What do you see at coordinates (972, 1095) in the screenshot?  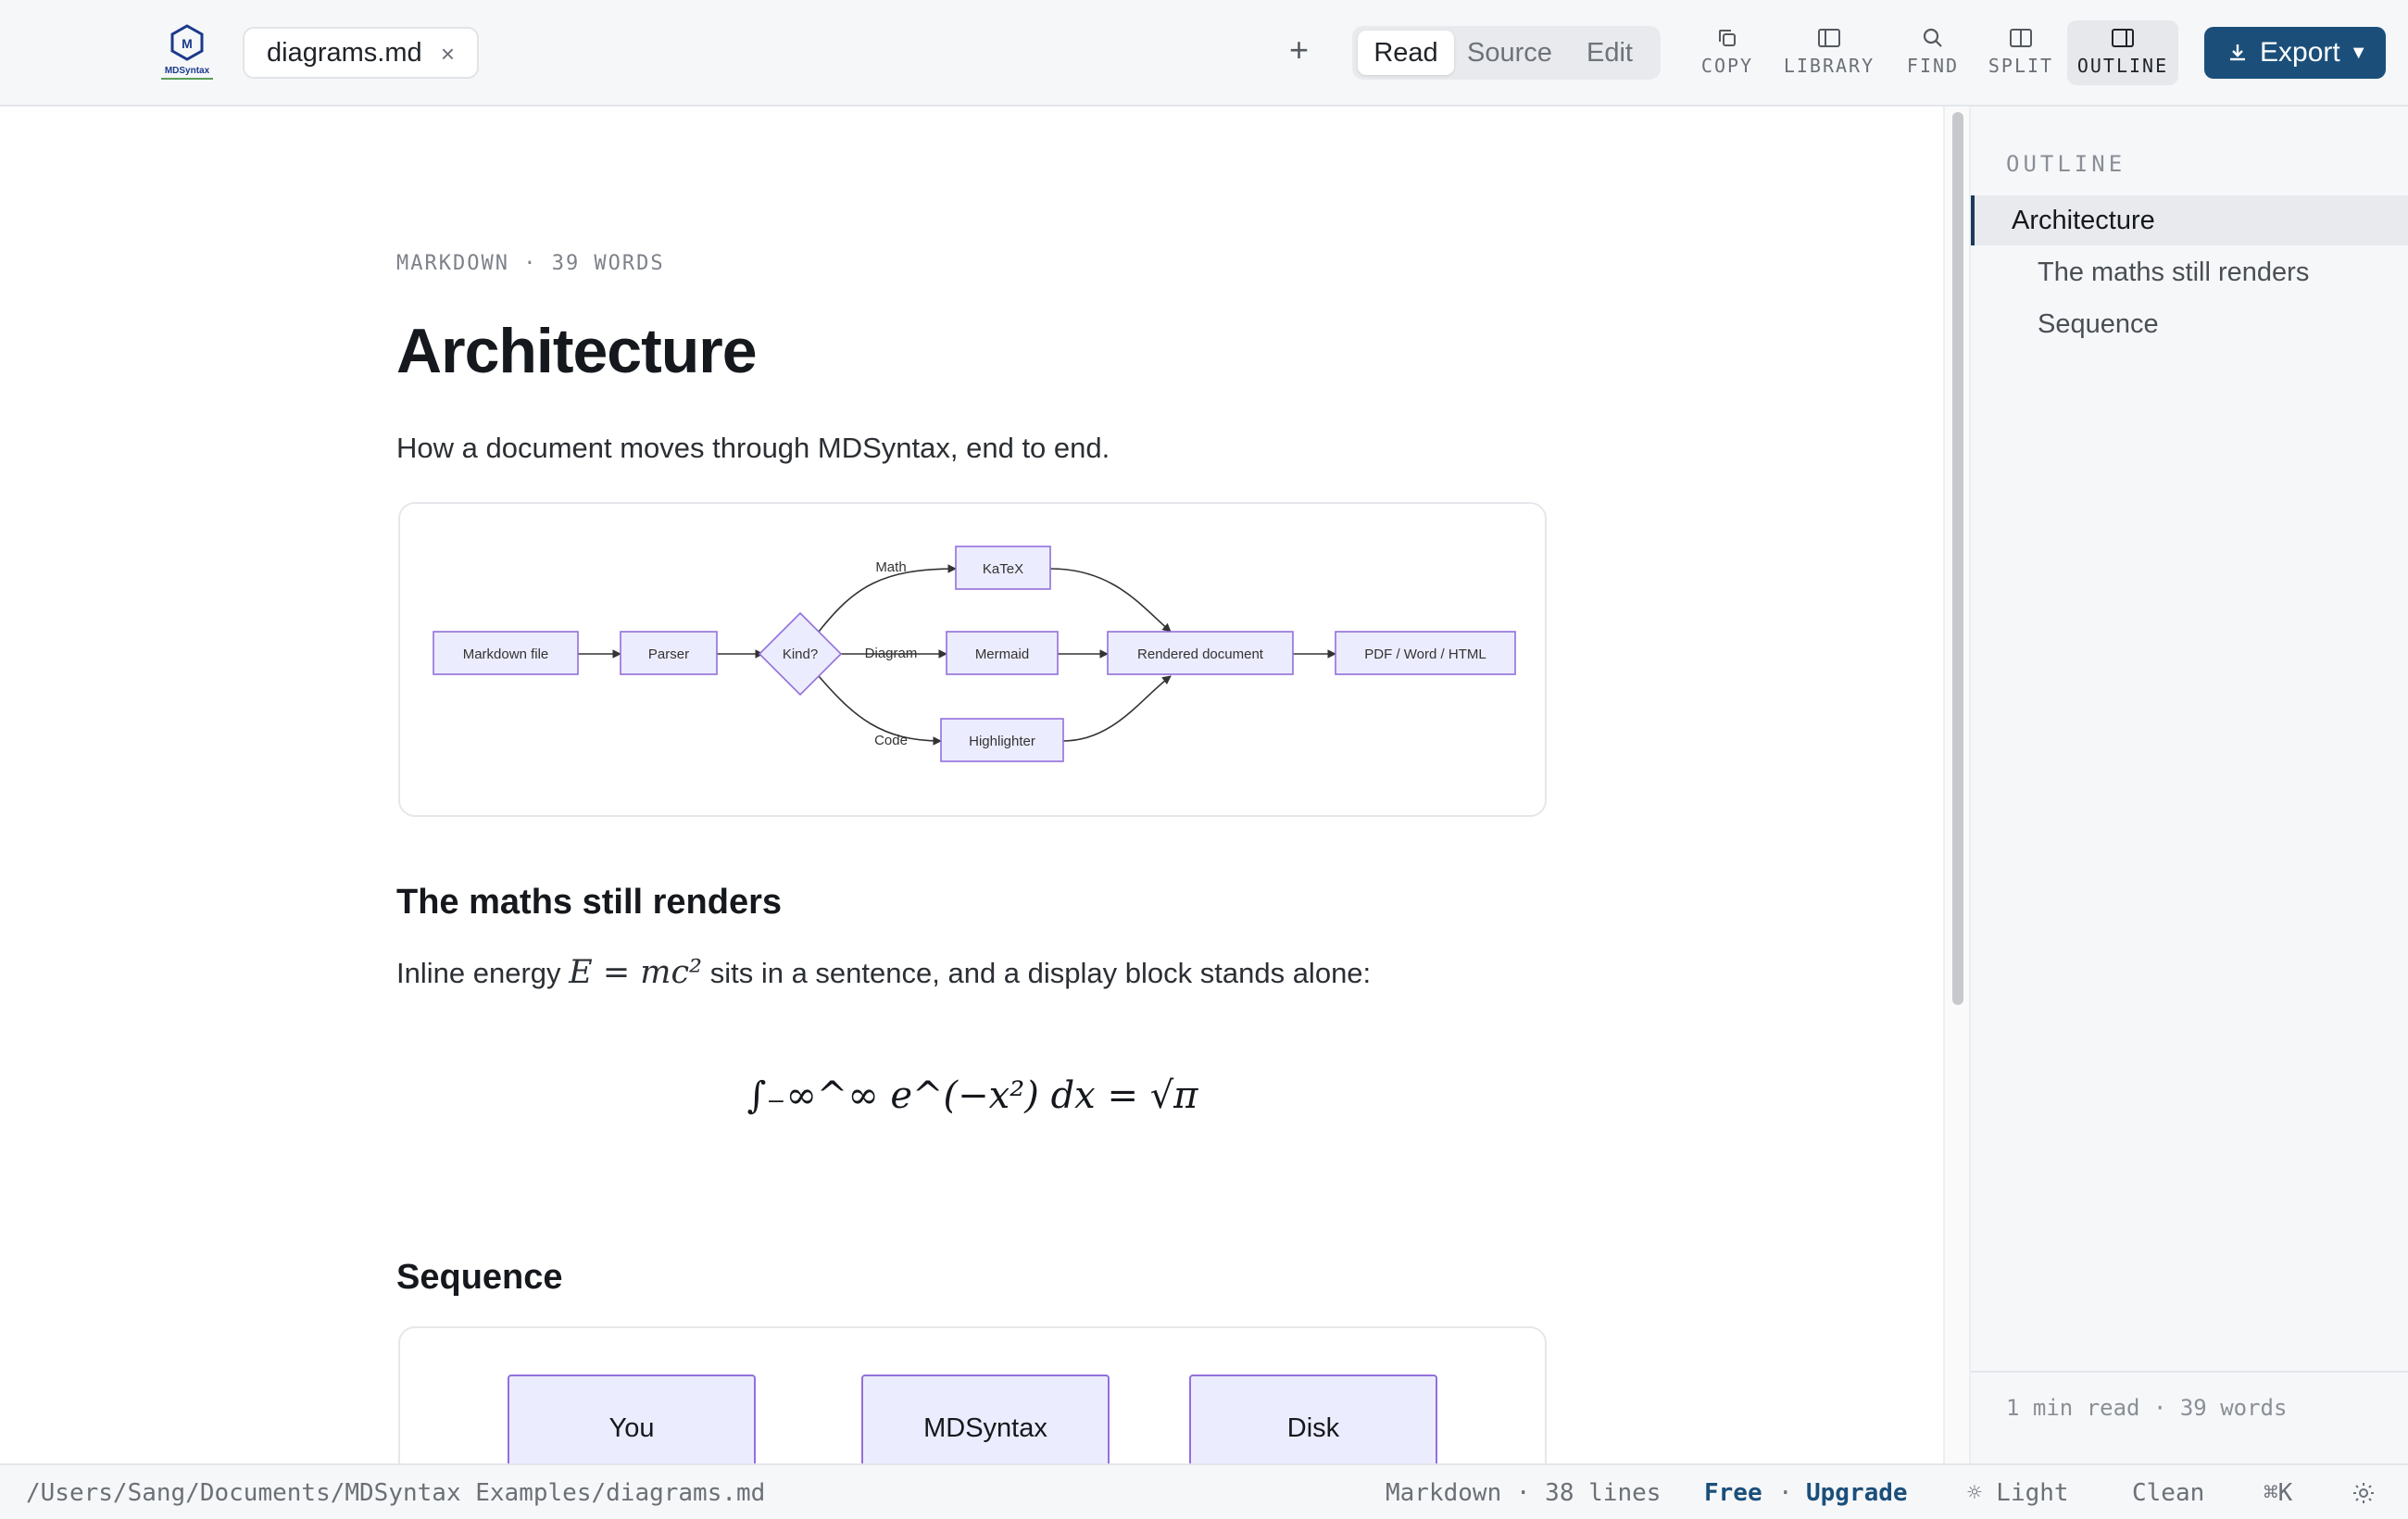 I see `display-formula: ∫₋∞^∞ e^(−x²) dx = √π` at bounding box center [972, 1095].